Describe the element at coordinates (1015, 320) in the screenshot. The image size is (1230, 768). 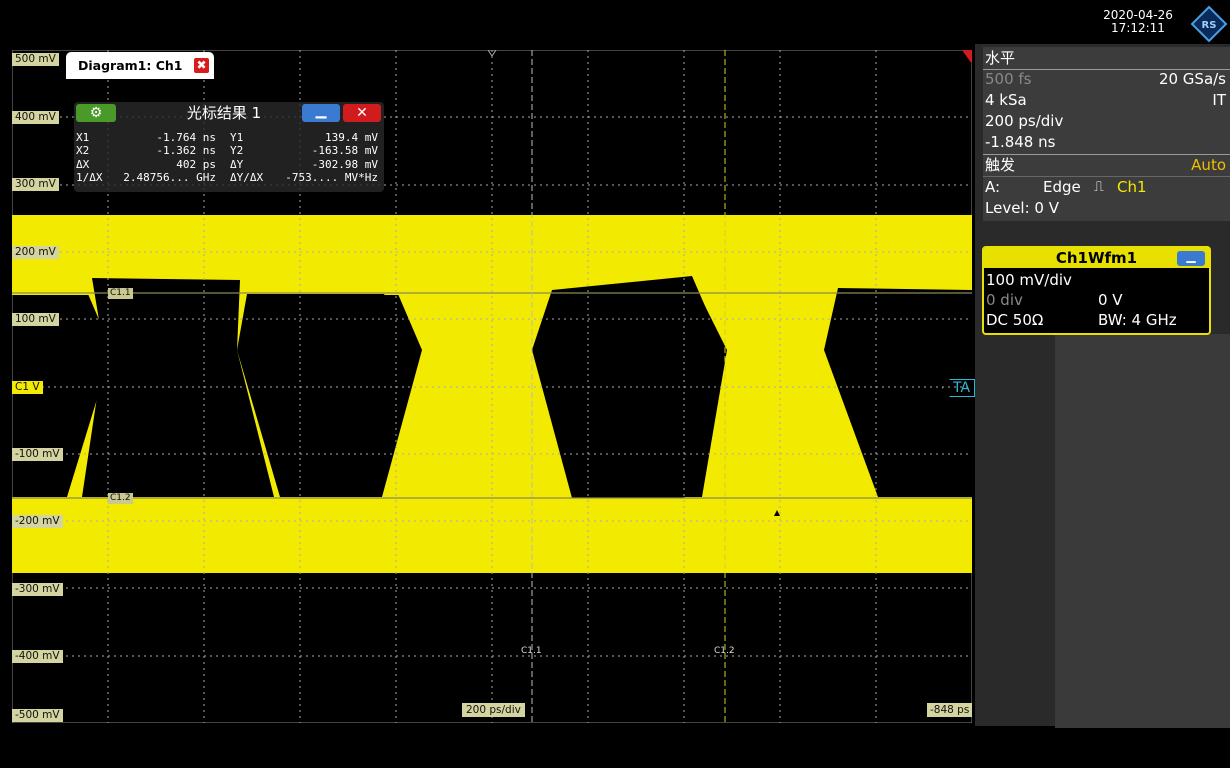
I see `coupling: DC 50Ω` at that location.